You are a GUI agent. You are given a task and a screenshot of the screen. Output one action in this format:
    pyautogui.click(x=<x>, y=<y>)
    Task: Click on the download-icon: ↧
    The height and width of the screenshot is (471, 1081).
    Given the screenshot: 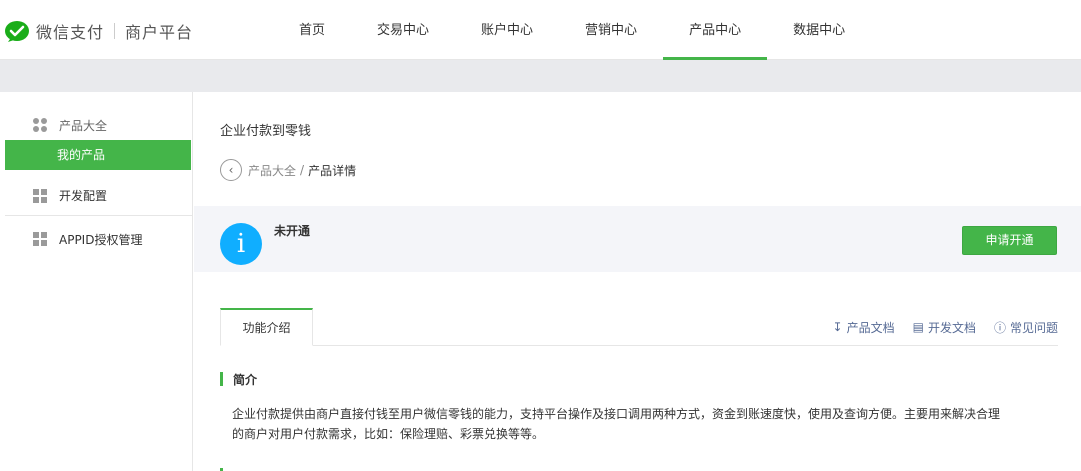 What is the action you would take?
    pyautogui.click(x=837, y=327)
    